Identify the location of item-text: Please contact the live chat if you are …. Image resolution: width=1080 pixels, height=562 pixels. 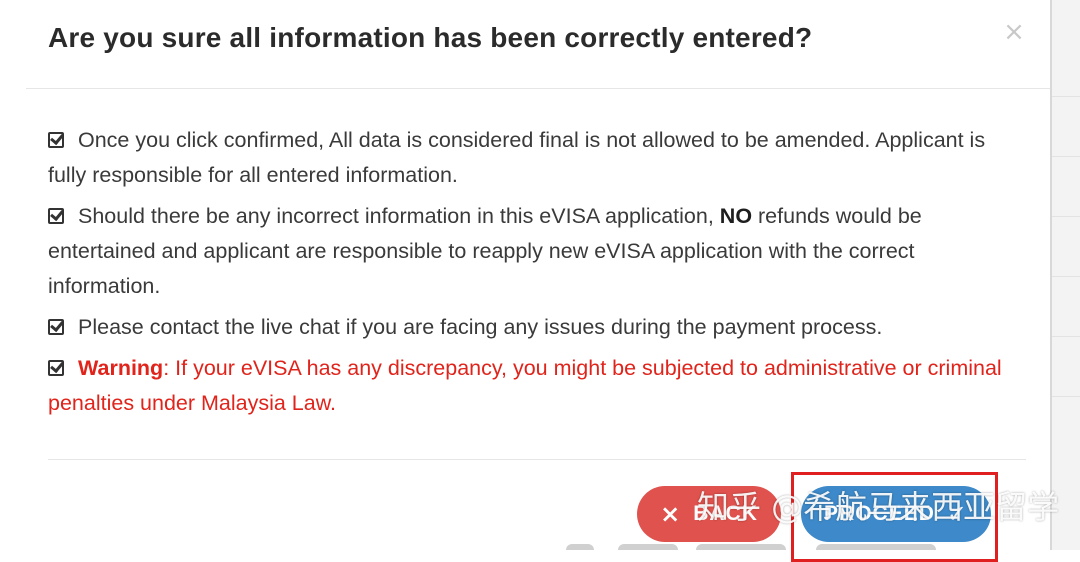
(480, 327).